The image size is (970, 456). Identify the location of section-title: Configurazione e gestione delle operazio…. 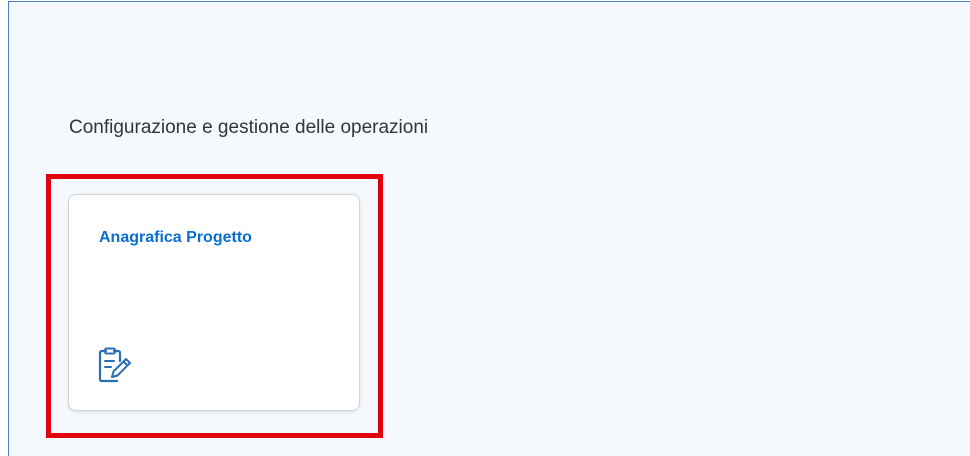
(249, 127).